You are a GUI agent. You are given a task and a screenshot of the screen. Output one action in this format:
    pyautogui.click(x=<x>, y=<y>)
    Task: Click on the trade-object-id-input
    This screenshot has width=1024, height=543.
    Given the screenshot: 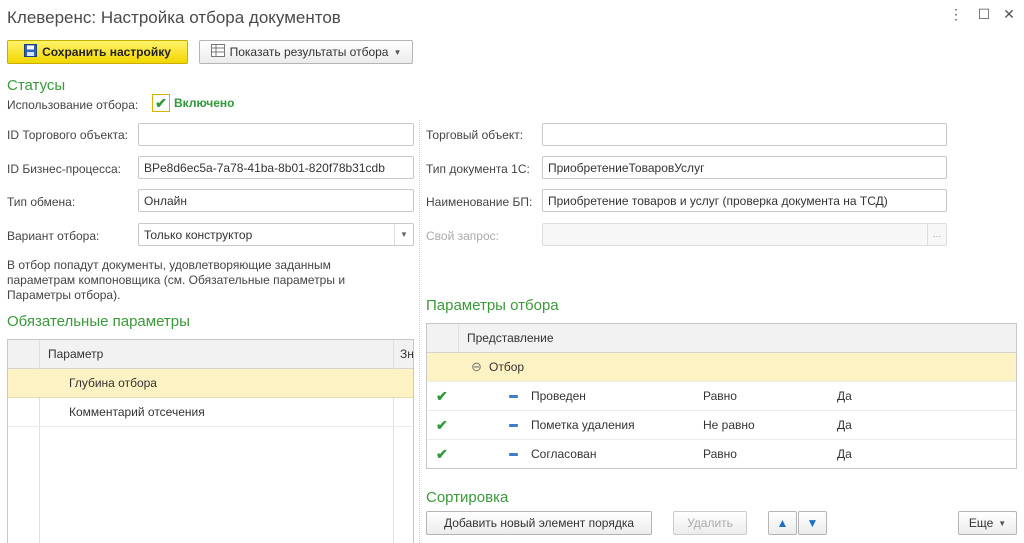 What is the action you would take?
    pyautogui.click(x=276, y=134)
    